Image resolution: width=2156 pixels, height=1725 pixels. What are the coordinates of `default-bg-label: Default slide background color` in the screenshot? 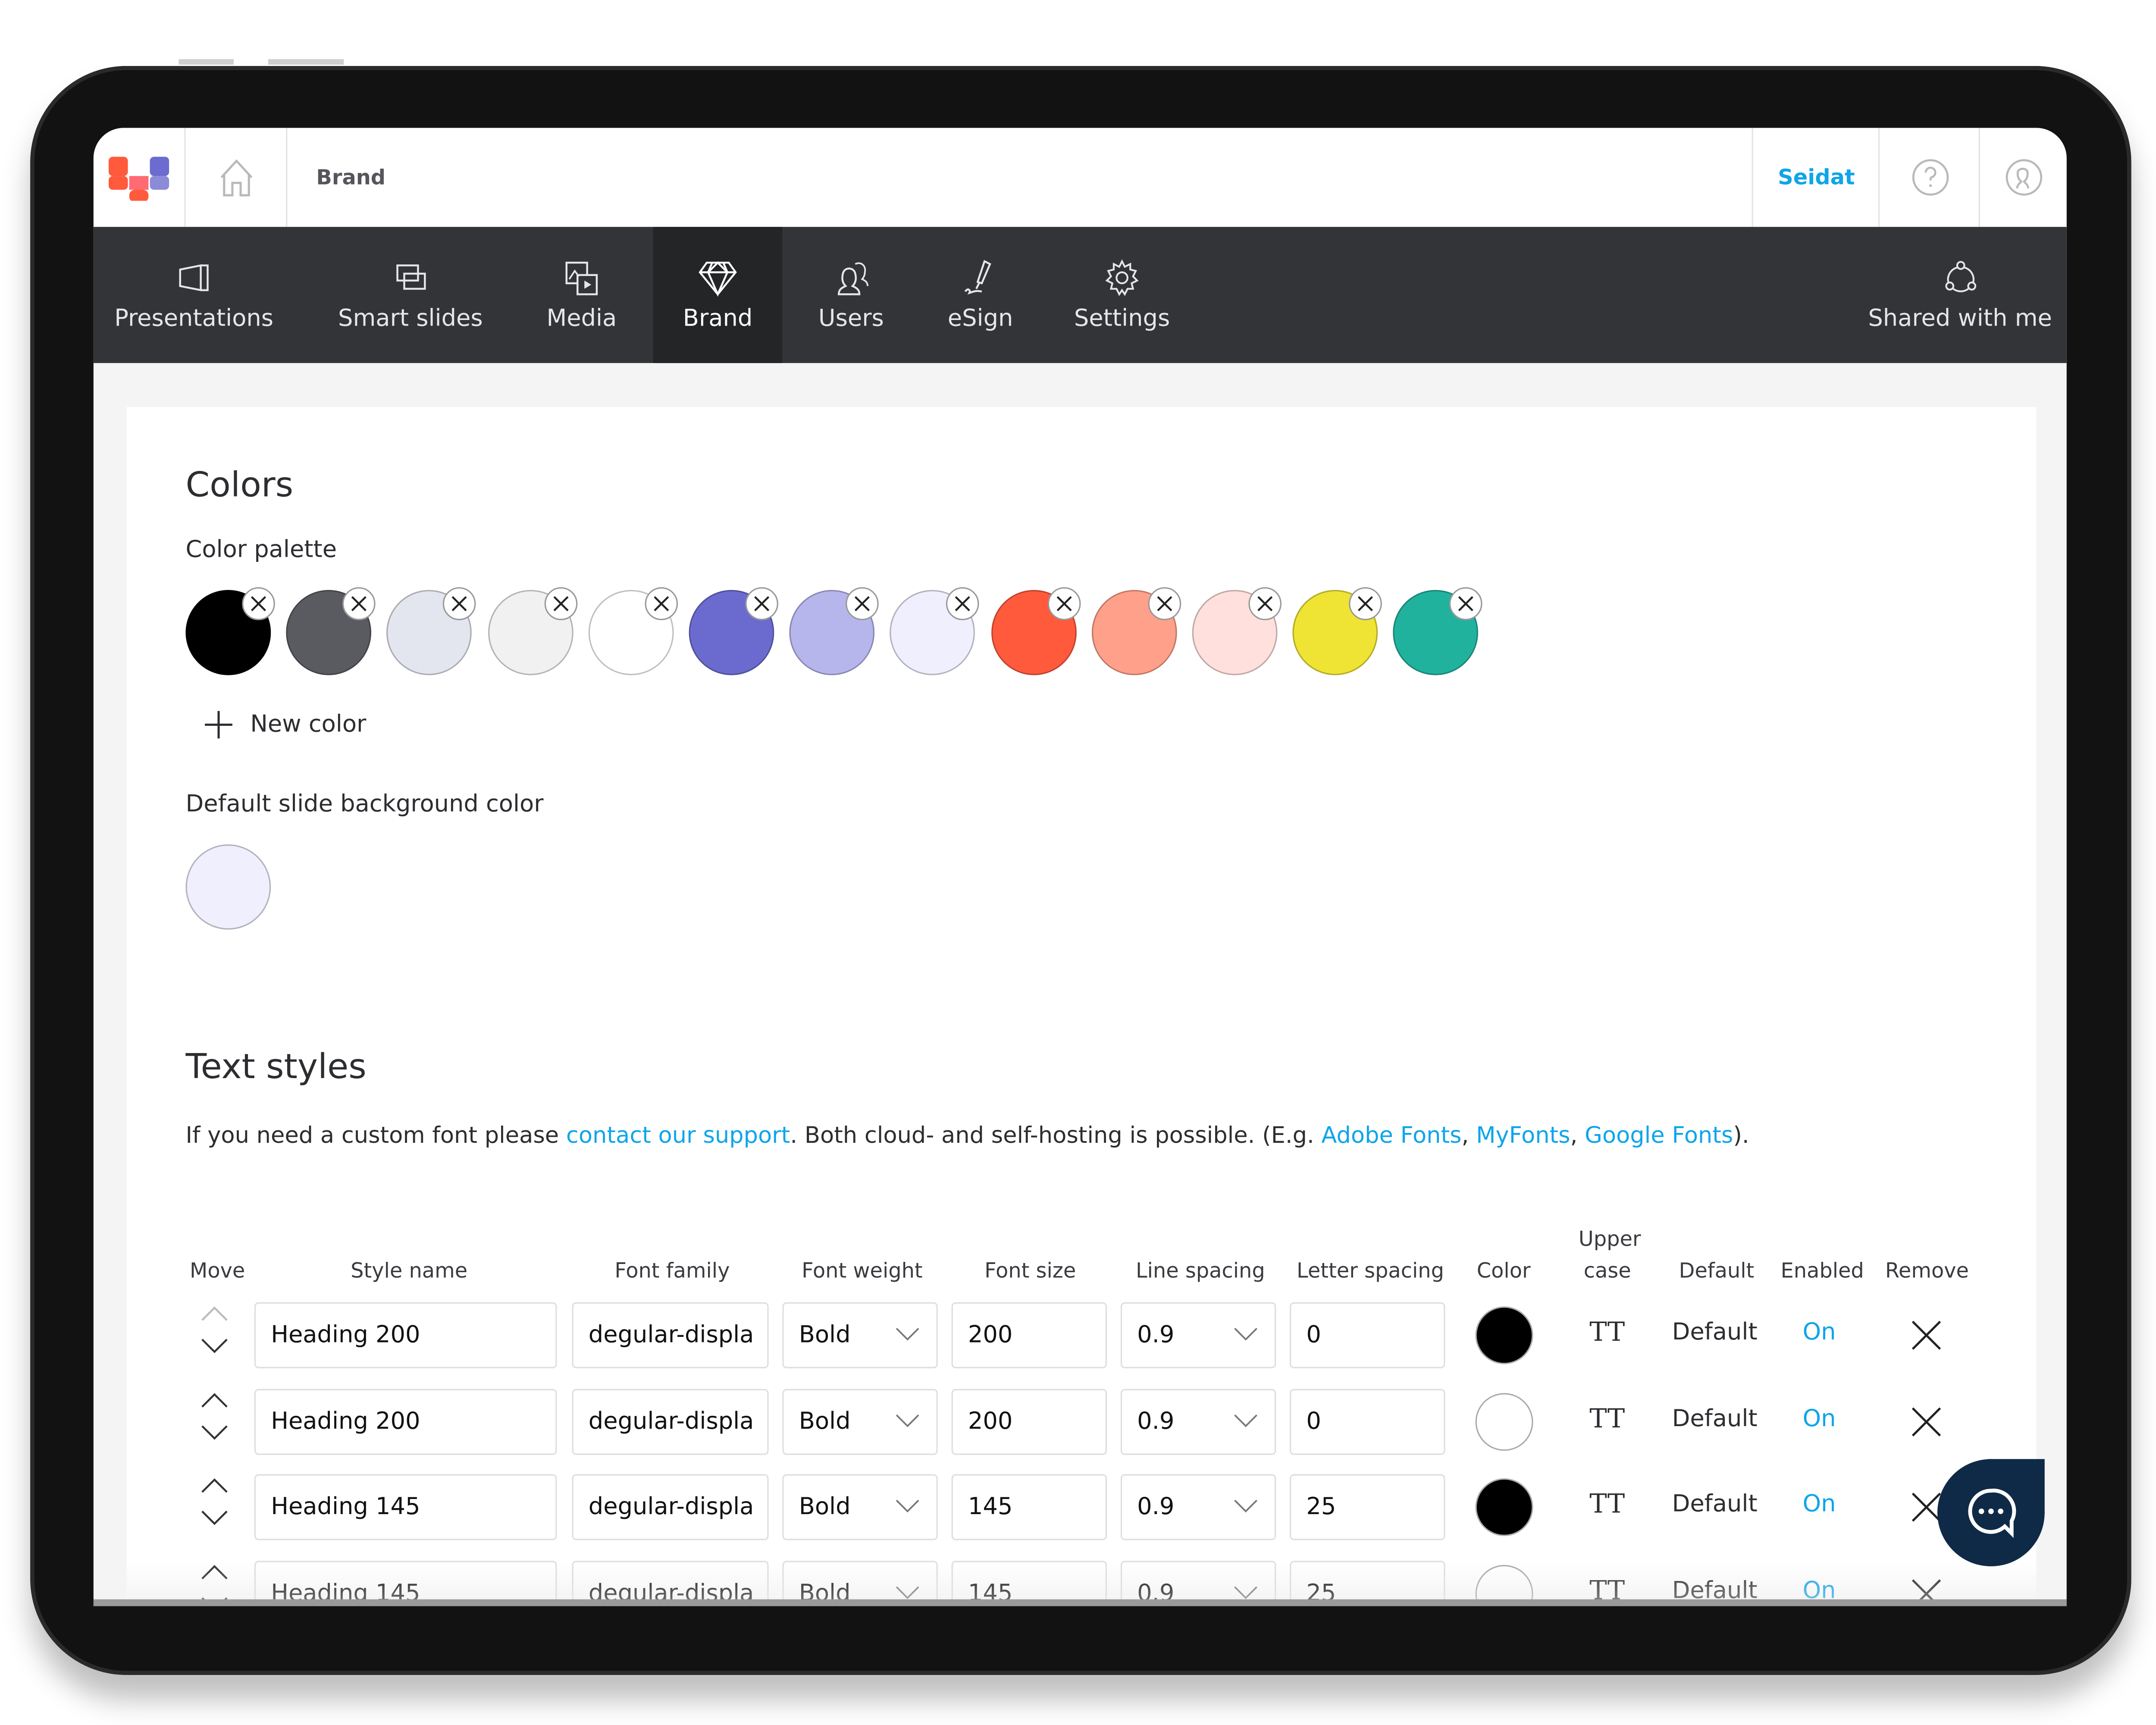 It's located at (364, 805).